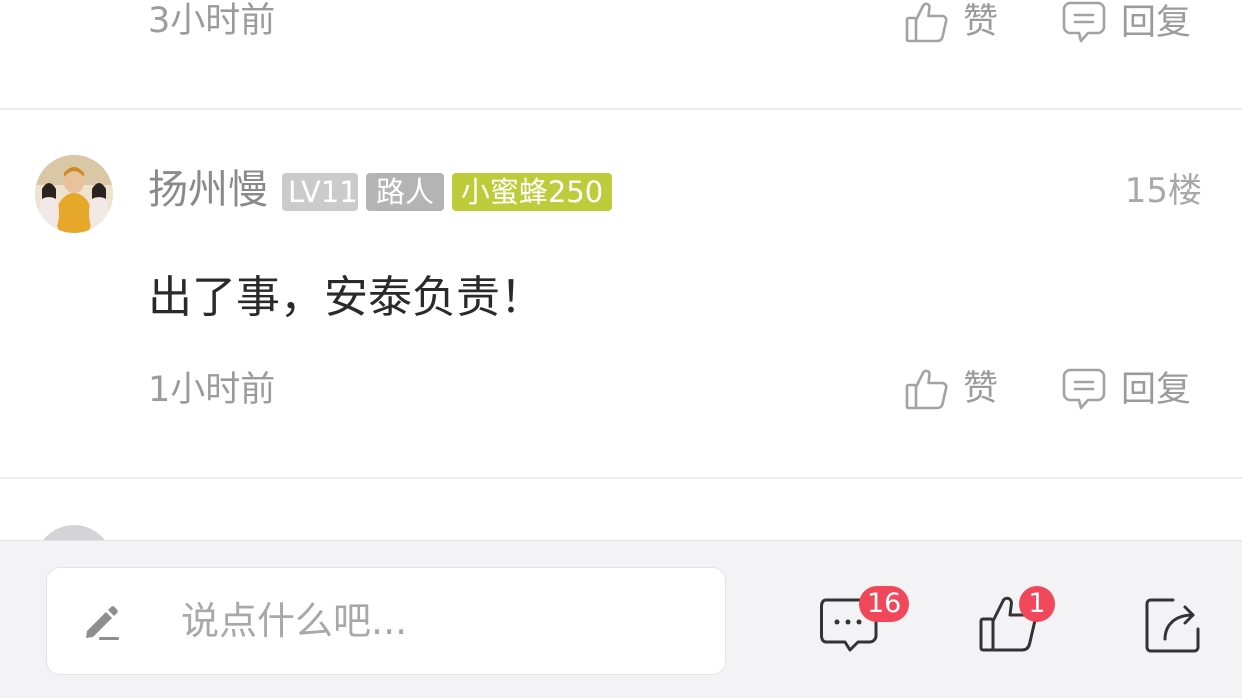  I want to click on prev-like-label: 赞, so click(981, 21).